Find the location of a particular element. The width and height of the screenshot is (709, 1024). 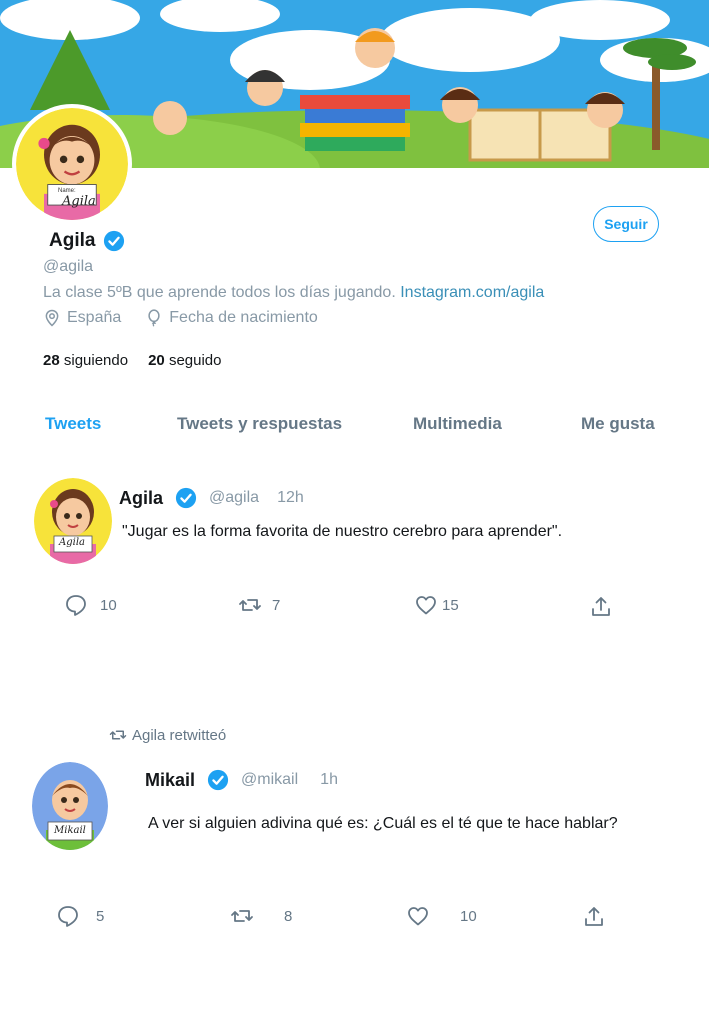

like-count: 15 is located at coordinates (450, 605).